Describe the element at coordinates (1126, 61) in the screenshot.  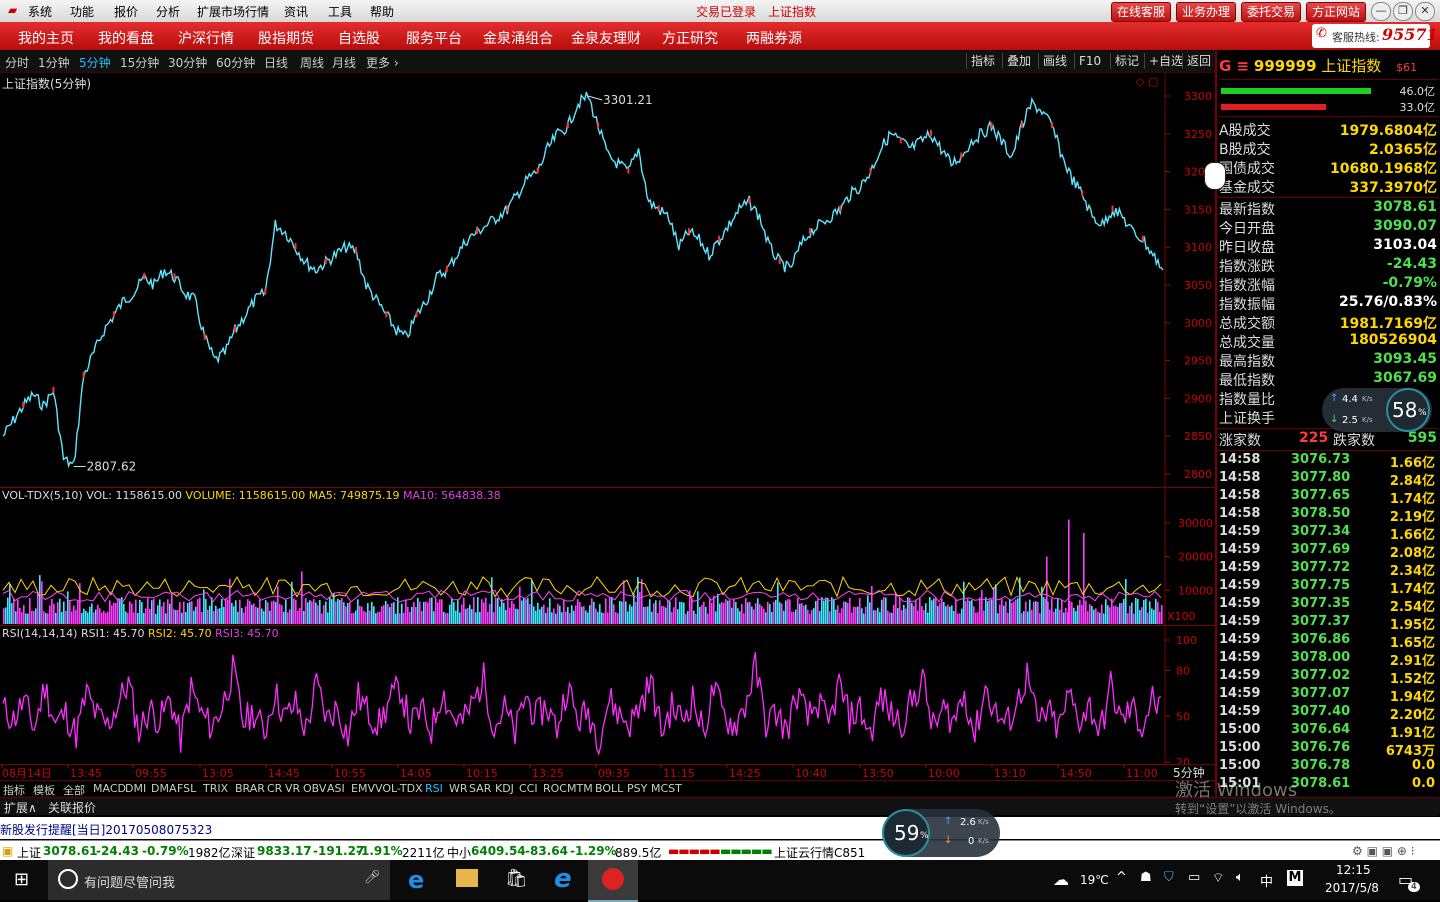
I see `tool-mark: 标记` at that location.